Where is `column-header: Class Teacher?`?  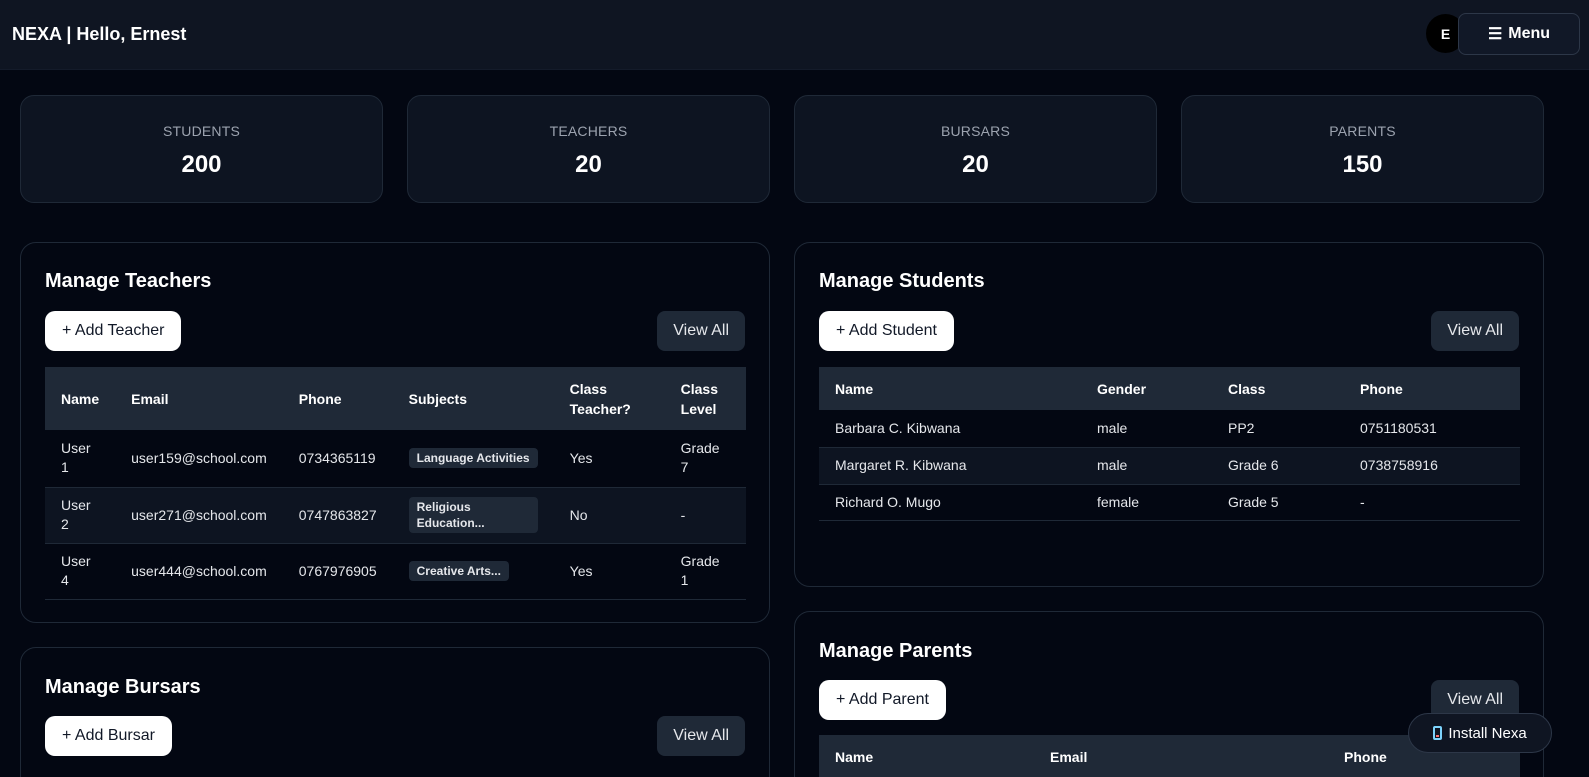 column-header: Class Teacher? is located at coordinates (600, 398).